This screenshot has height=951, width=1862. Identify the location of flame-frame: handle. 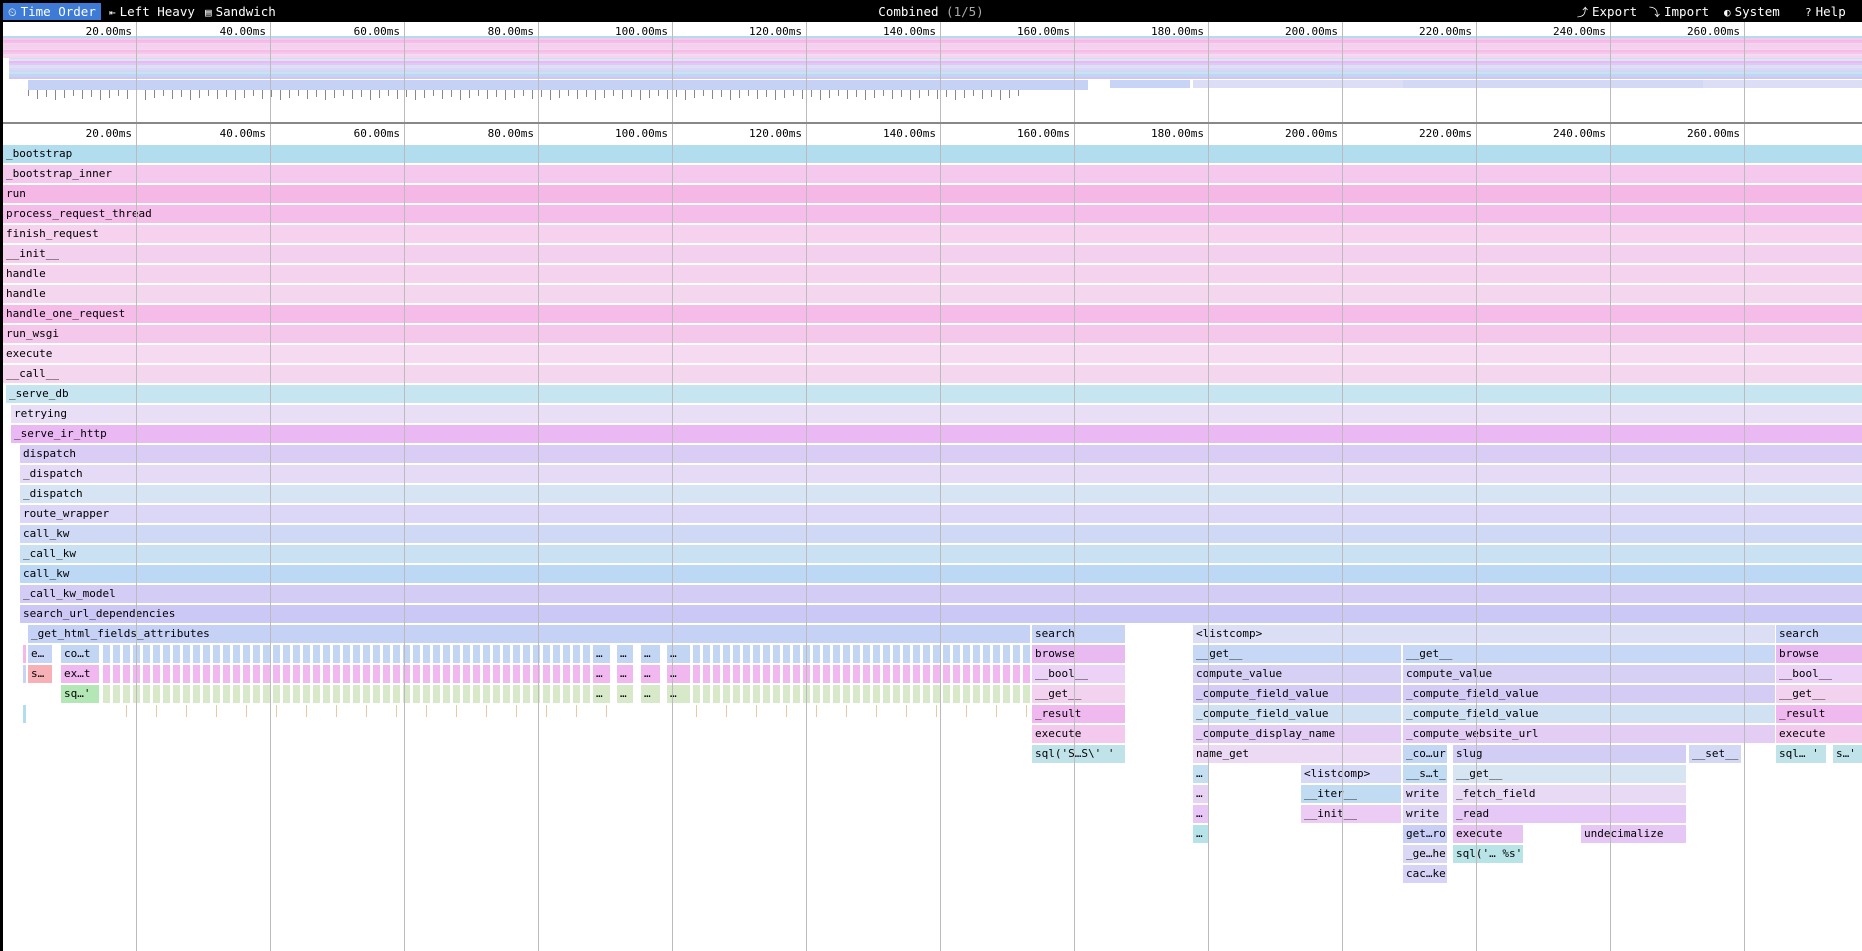
(932, 294).